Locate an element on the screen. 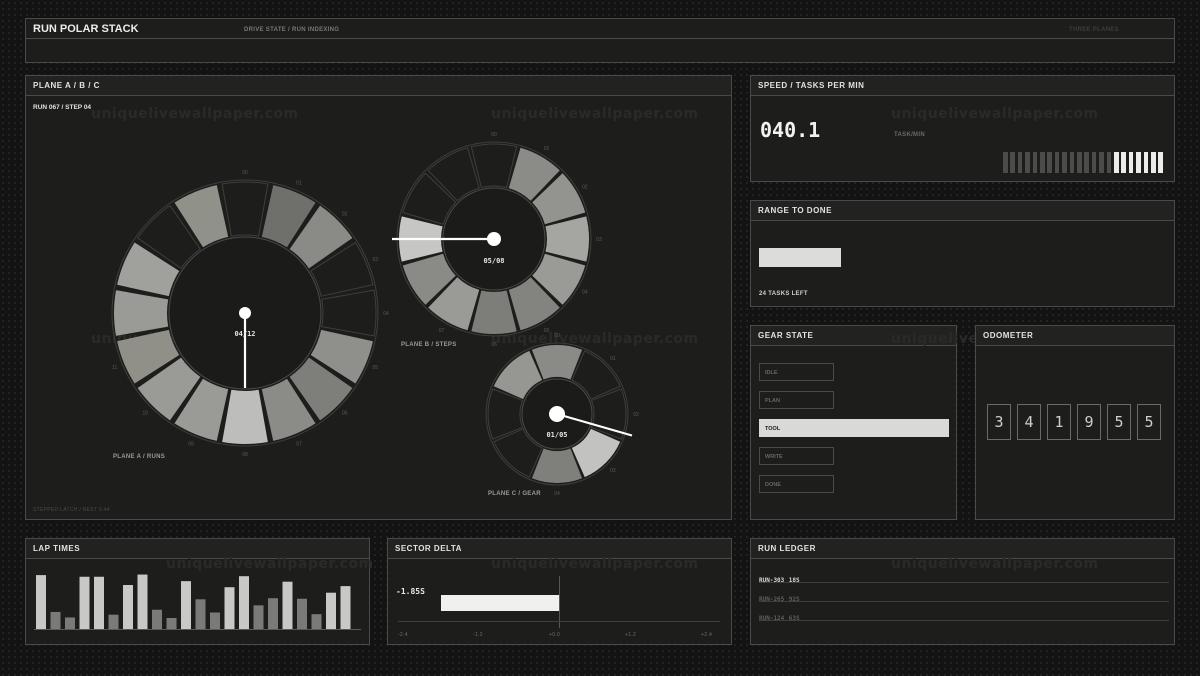  plane_c-tick-label: 03 is located at coordinates (613, 471).